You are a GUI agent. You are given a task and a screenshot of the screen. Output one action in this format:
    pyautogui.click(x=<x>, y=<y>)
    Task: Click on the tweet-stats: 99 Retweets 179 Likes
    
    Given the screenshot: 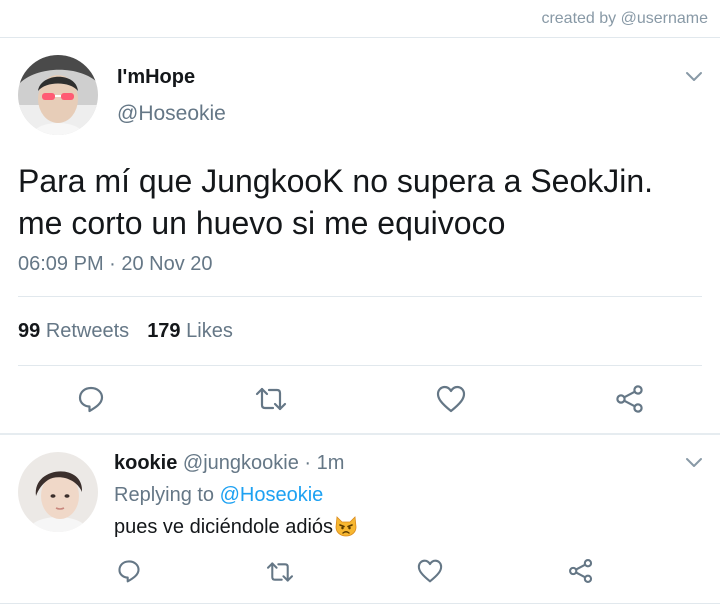 What is the action you would take?
    pyautogui.click(x=125, y=331)
    